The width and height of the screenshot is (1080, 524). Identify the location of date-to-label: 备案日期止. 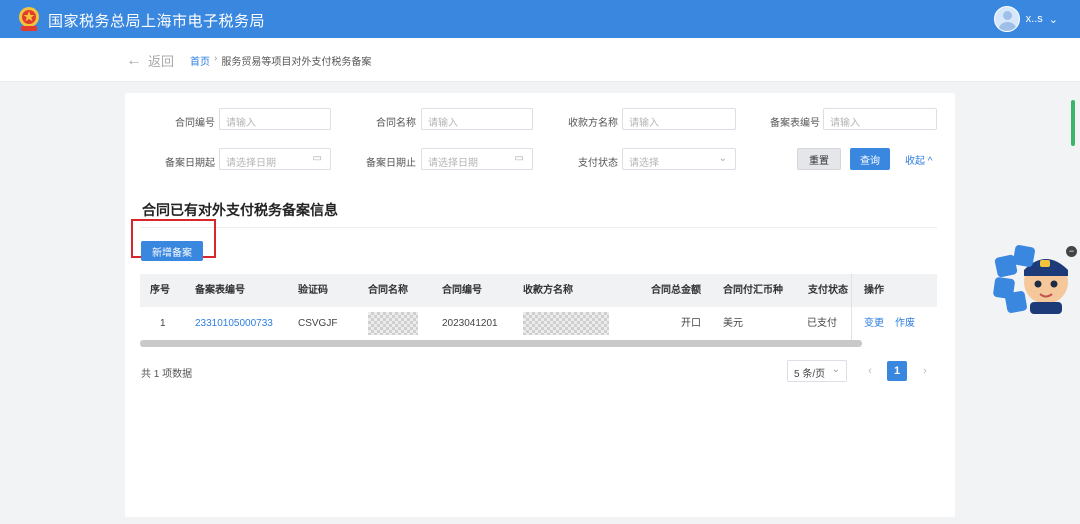
(391, 163).